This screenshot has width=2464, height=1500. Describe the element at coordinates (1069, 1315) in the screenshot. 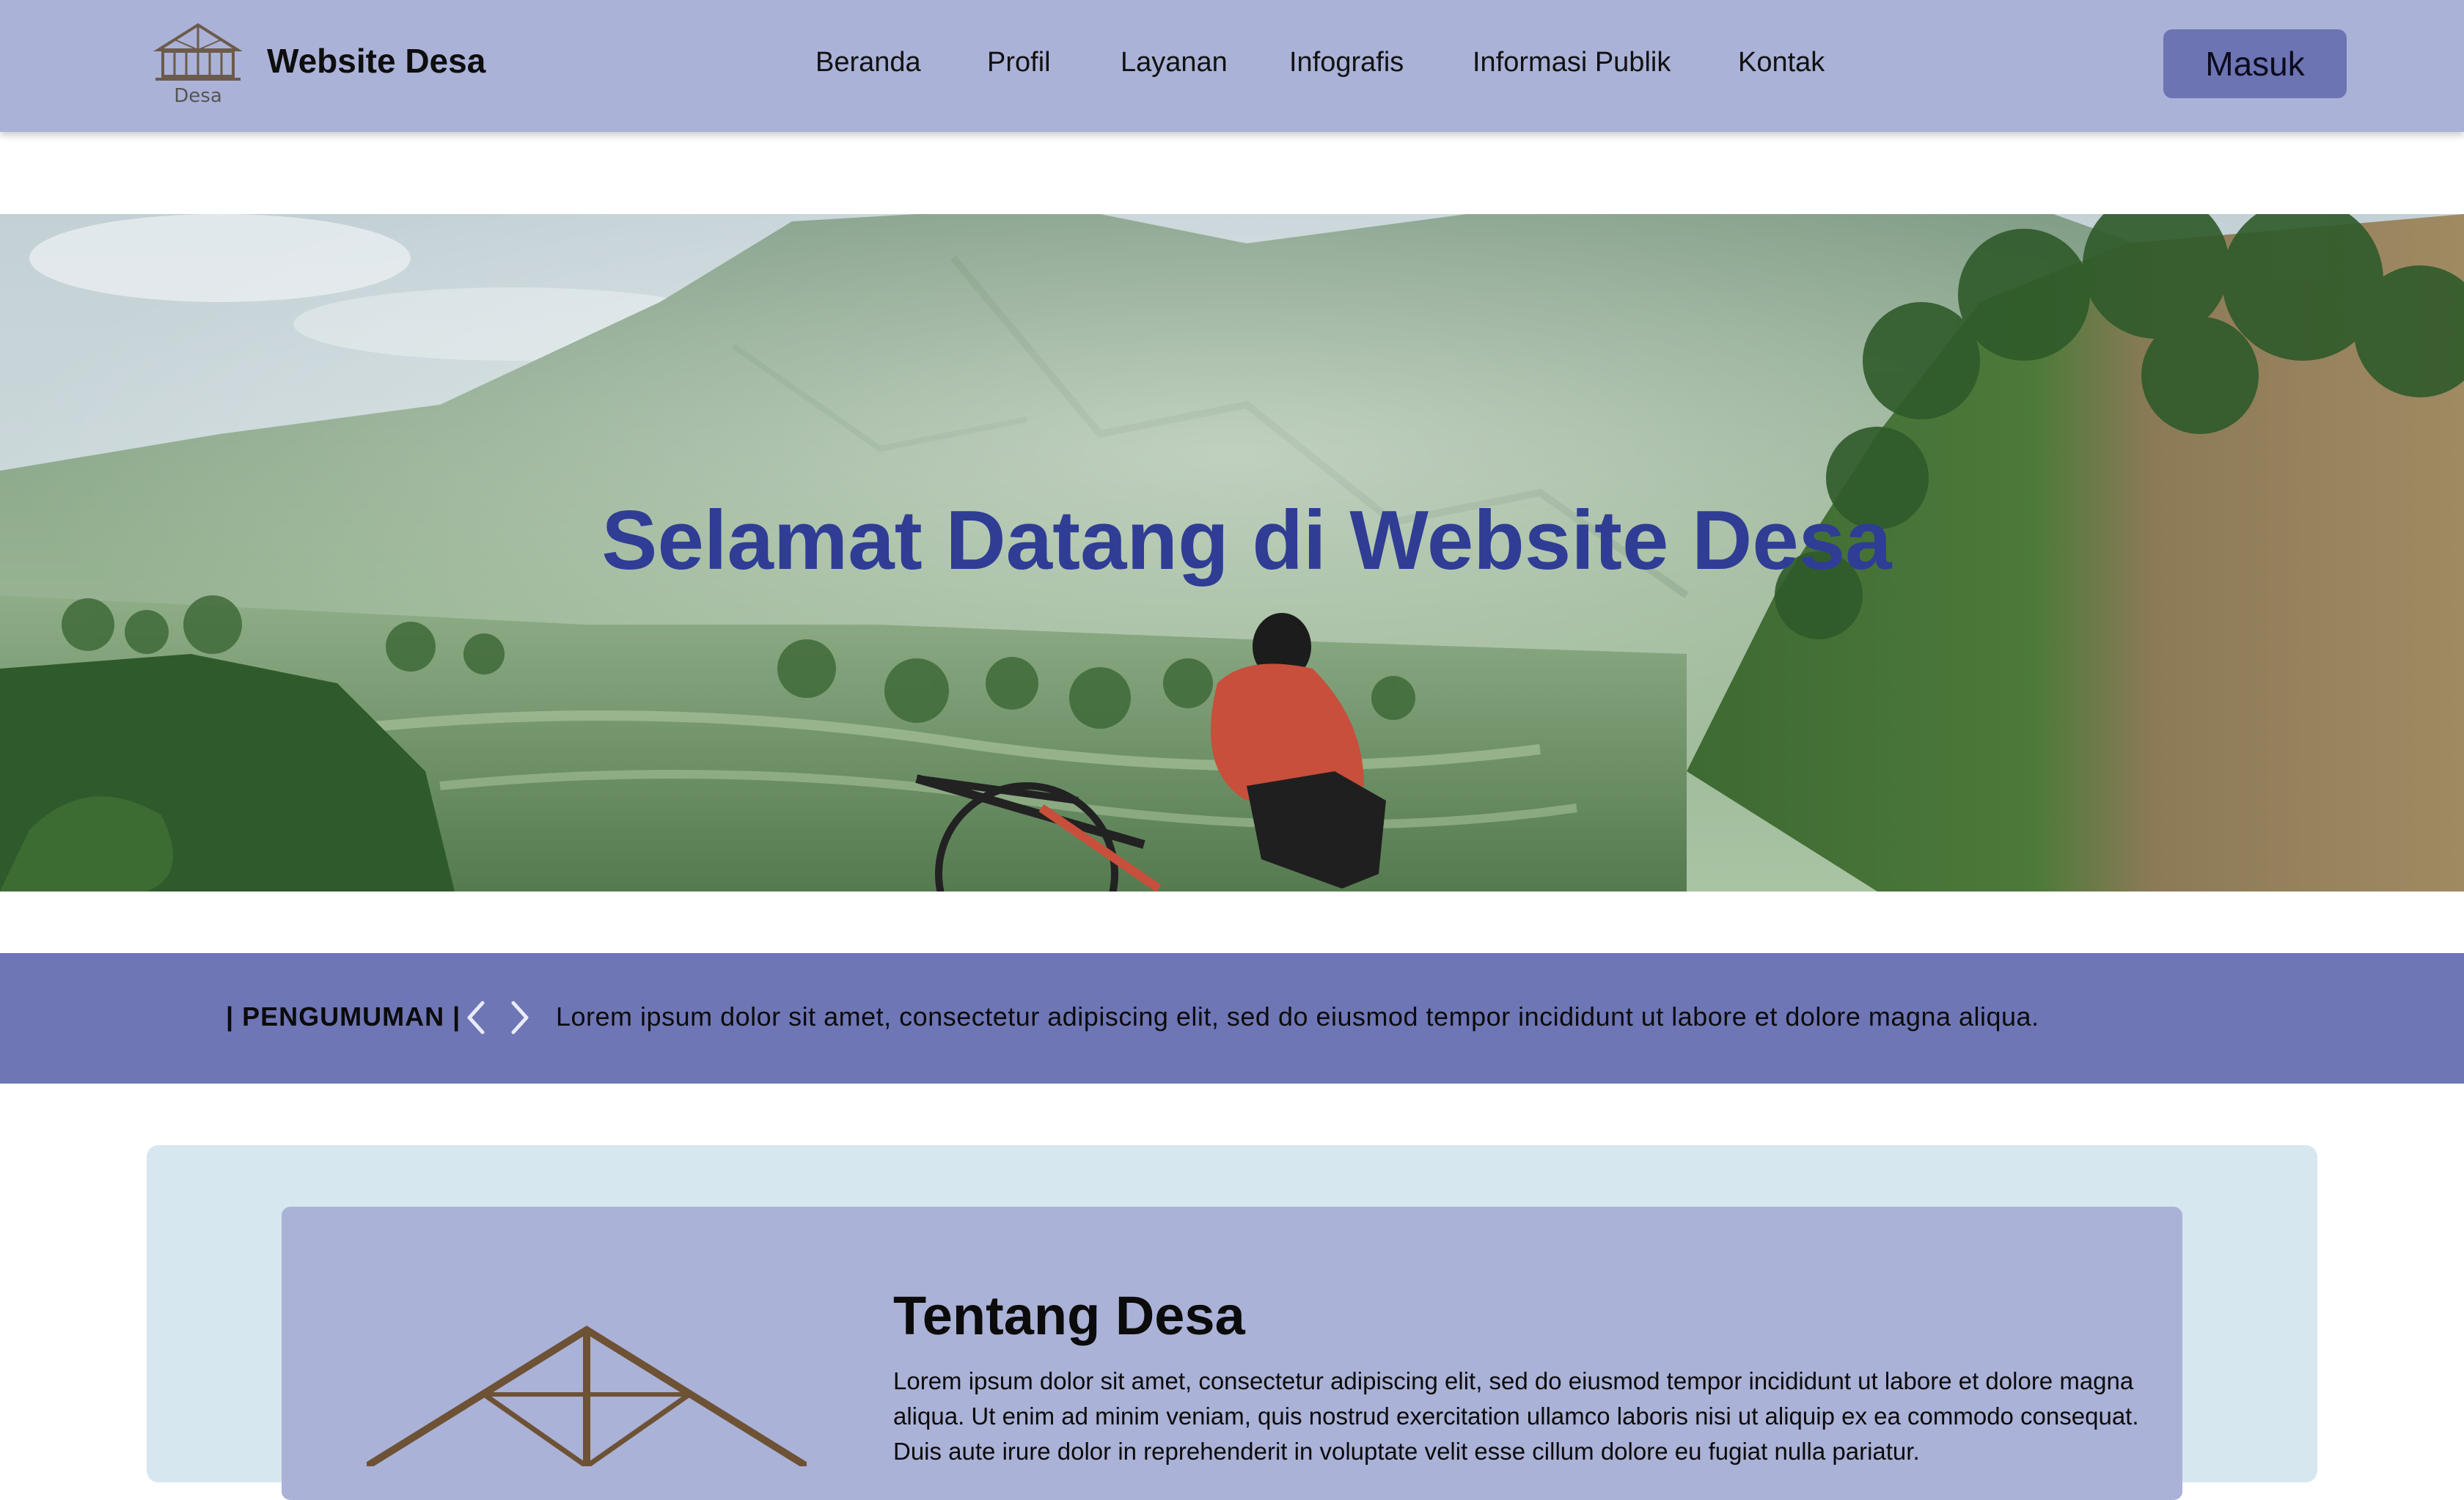

I see `about-title: Tentang Desa` at that location.